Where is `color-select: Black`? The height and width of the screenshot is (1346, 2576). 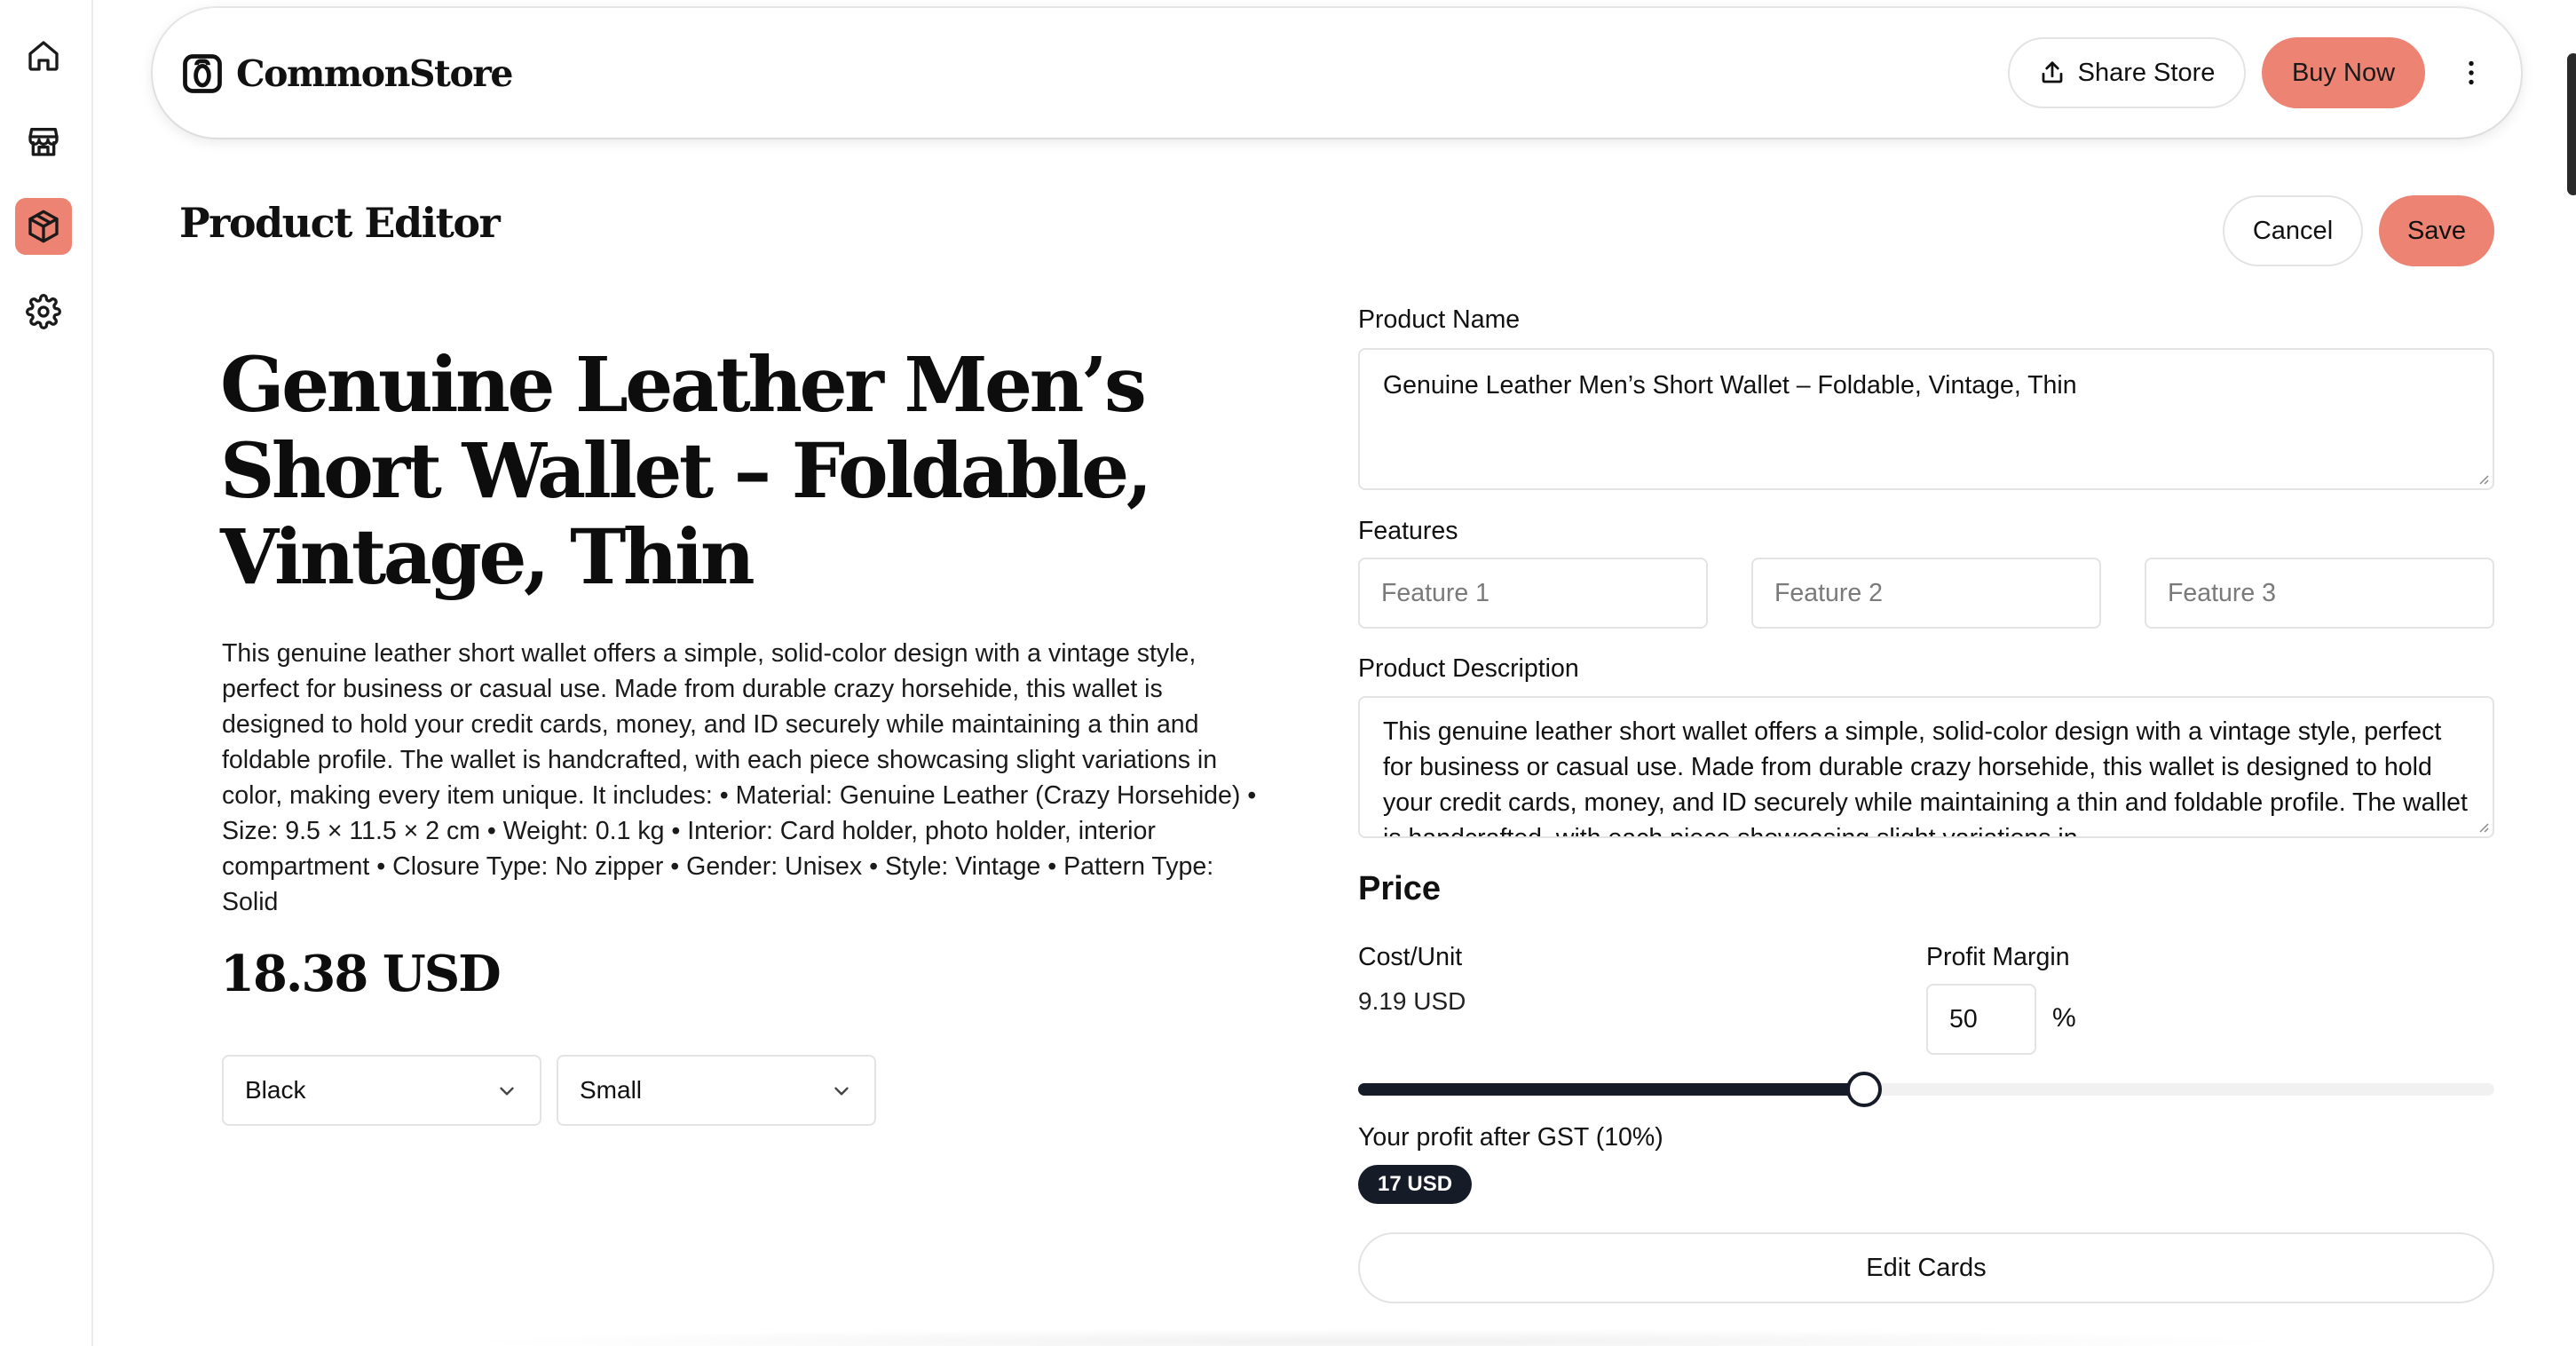 color-select: Black is located at coordinates (381, 1090).